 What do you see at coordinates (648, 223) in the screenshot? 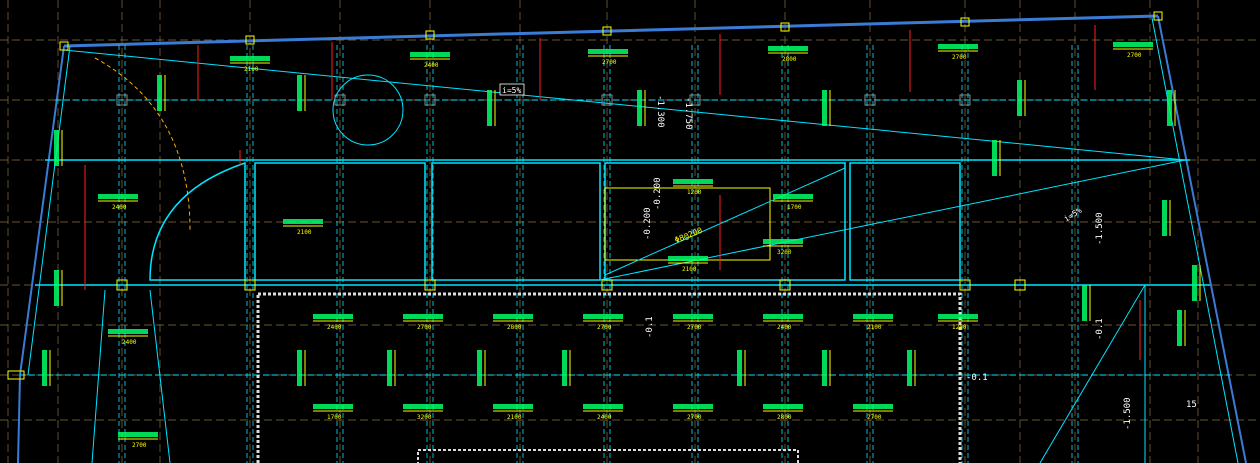
I see `elev-mid-1: -0.200` at bounding box center [648, 223].